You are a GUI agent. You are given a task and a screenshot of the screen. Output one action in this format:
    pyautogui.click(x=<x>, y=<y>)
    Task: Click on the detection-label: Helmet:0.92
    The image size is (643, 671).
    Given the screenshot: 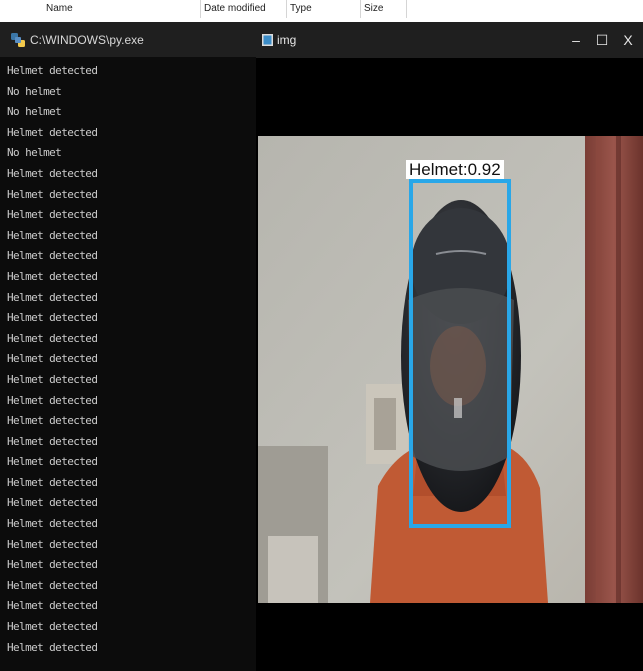 What is the action you would take?
    pyautogui.click(x=455, y=169)
    